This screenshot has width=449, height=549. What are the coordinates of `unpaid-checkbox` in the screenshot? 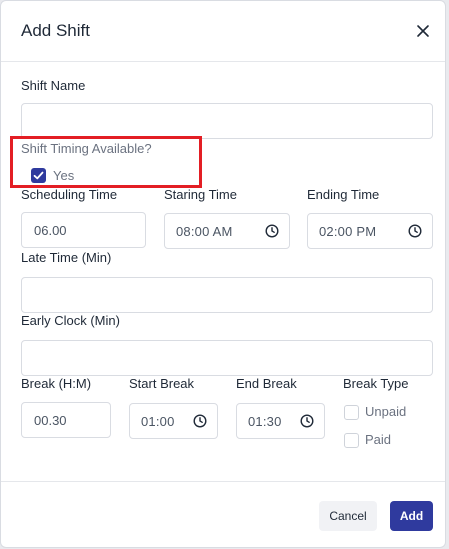 It's located at (351, 412).